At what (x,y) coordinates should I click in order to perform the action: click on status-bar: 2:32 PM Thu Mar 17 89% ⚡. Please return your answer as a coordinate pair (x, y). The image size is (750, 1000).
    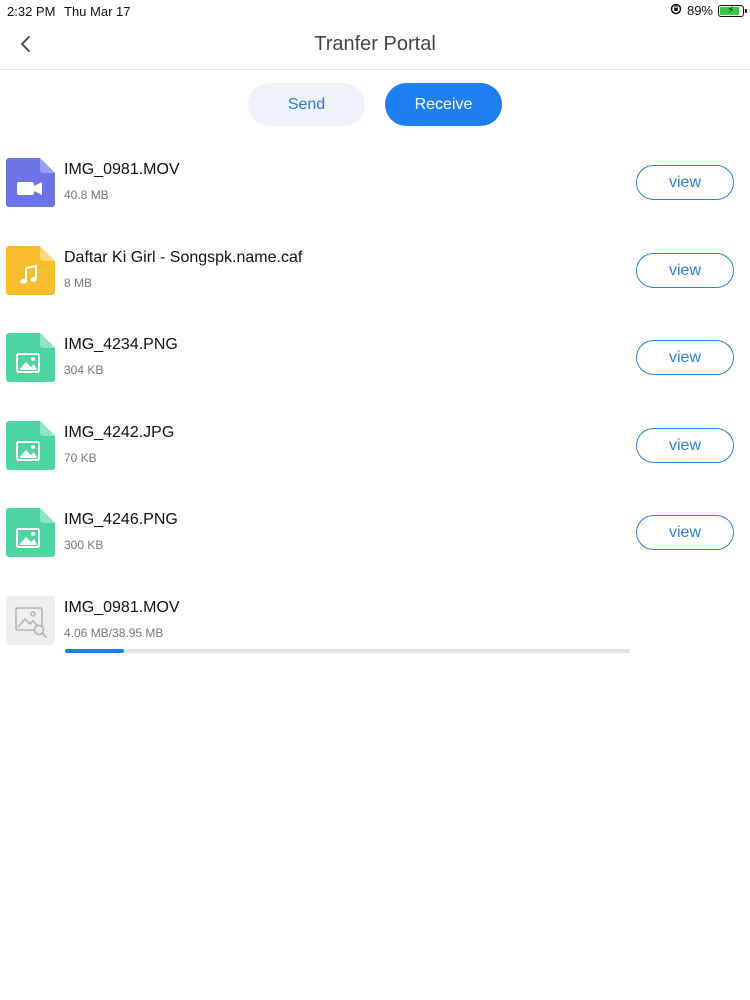
    Looking at the image, I should click on (375, 11).